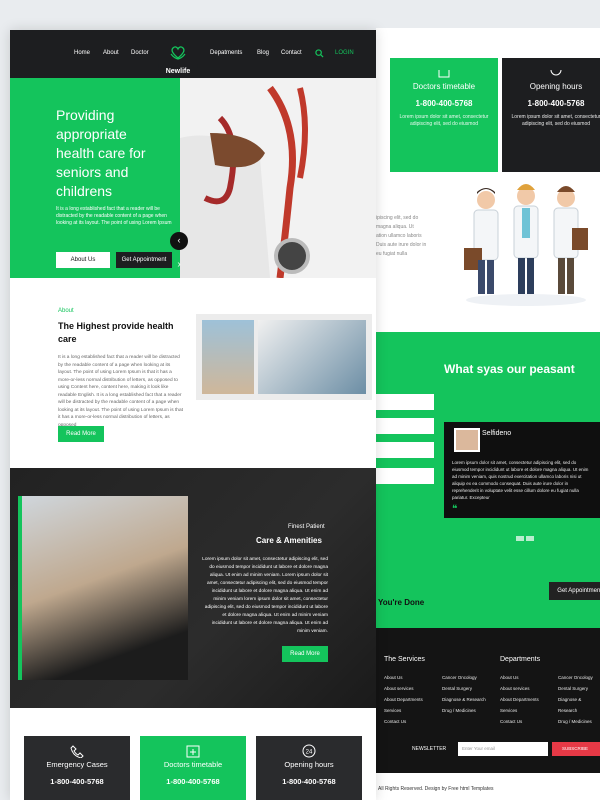  I want to click on footer-heading: Departments, so click(520, 659).